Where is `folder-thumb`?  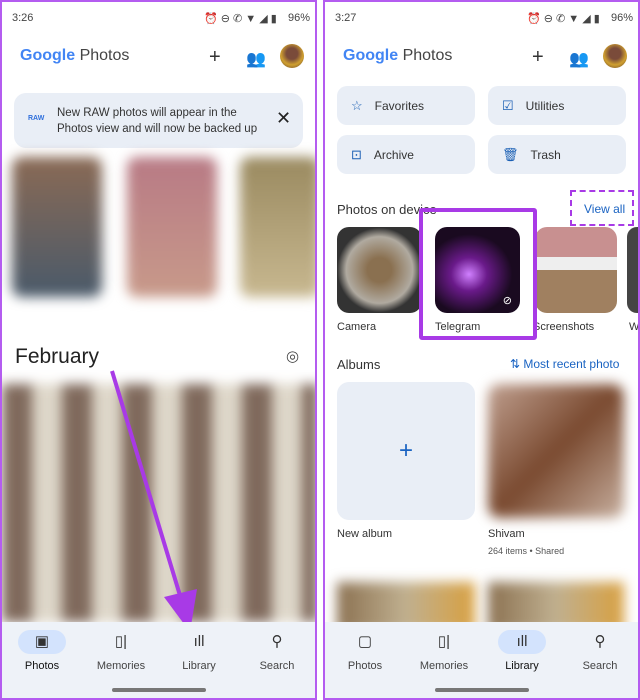
folder-thumb is located at coordinates (632, 270).